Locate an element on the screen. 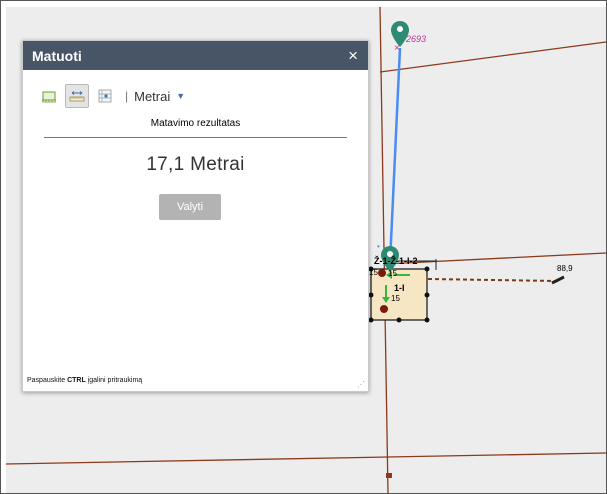 This screenshot has height=494, width=607. boundary-marker is located at coordinates (389, 475).